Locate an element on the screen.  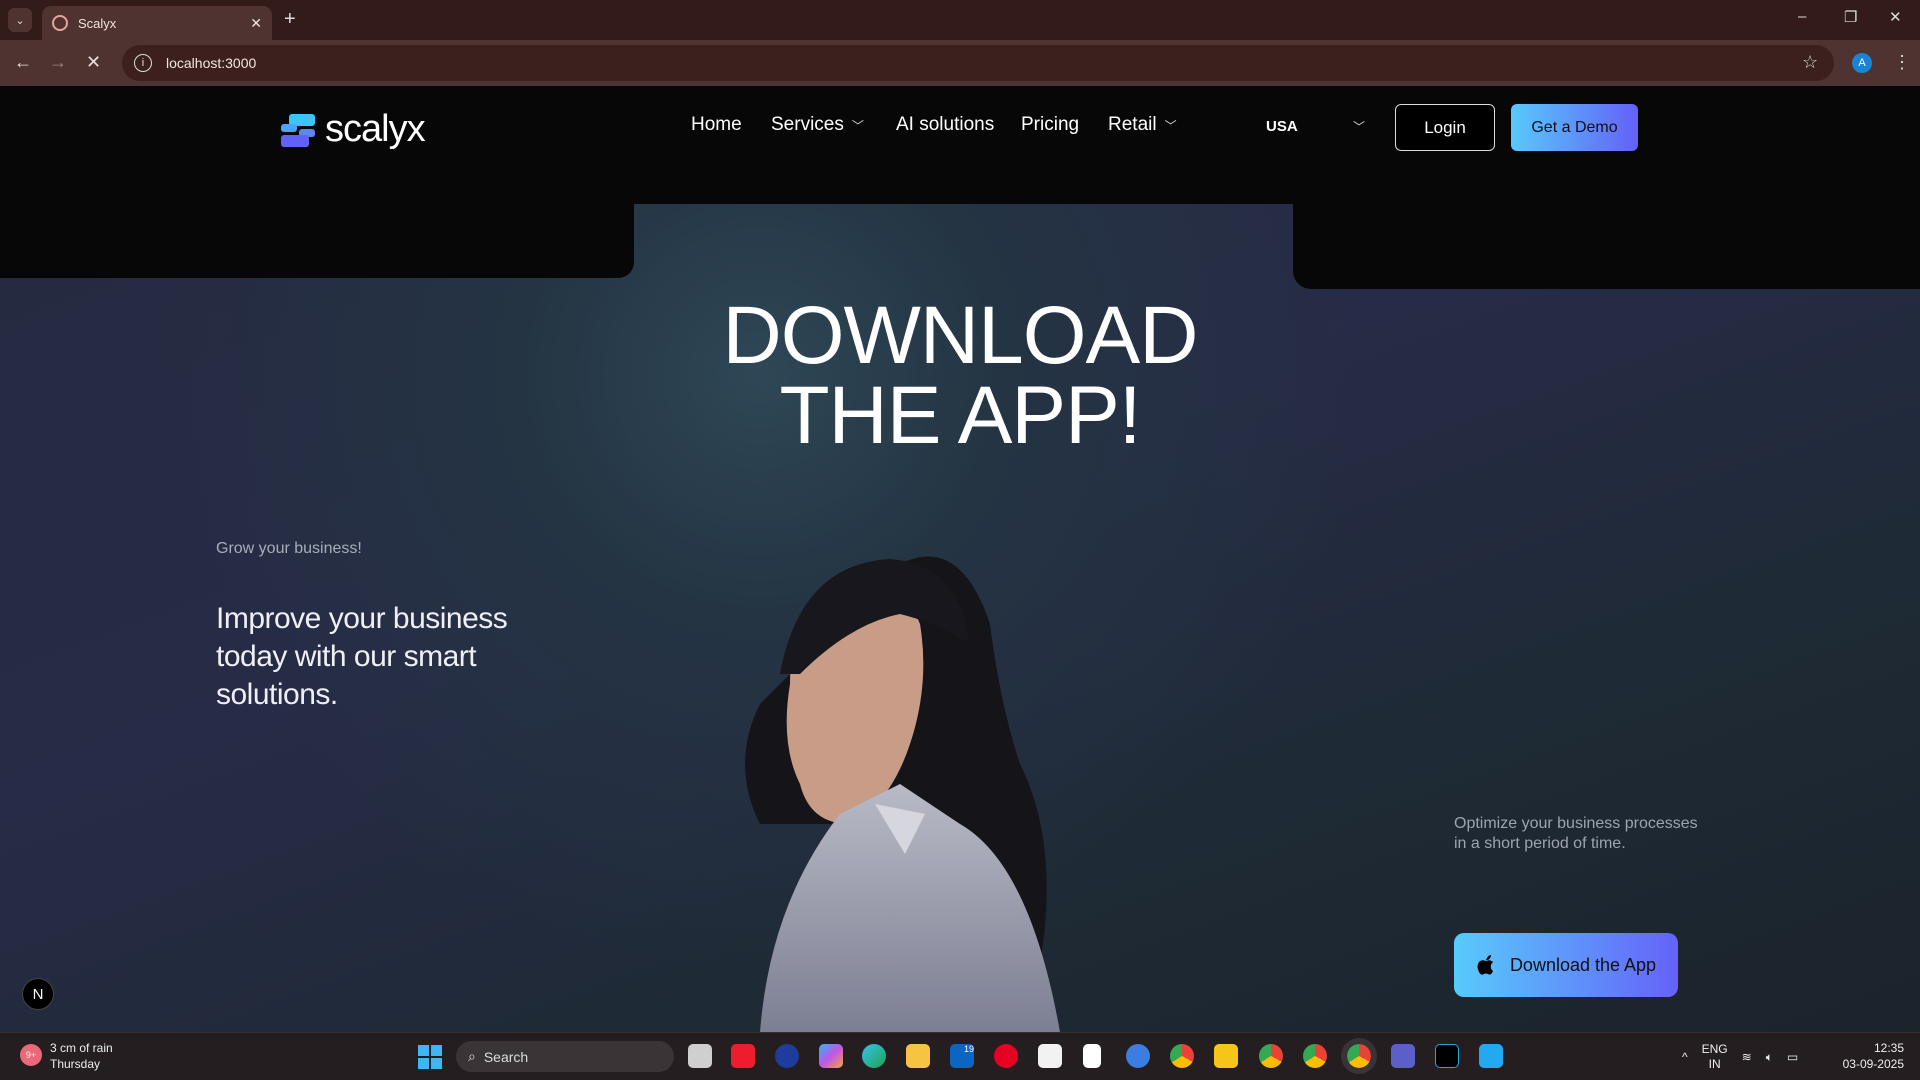
weather-text: 3 cm of rain is located at coordinates (81, 1048).